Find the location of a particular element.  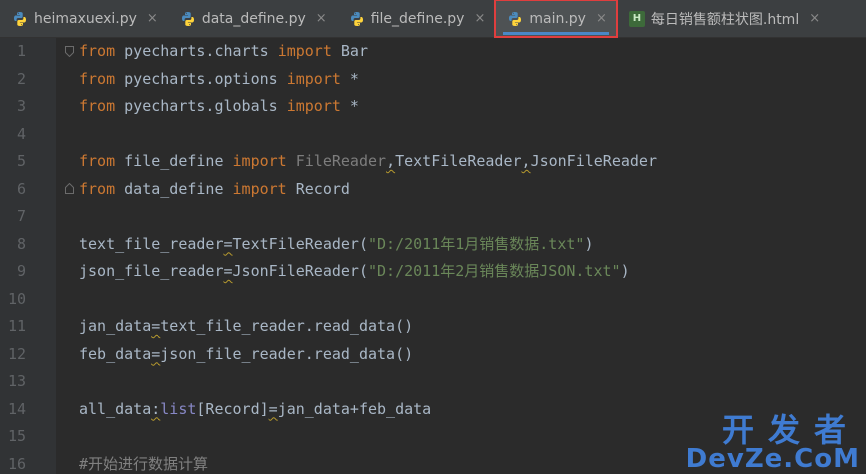

code-line-14: all_data:list[Record]=jan_data+feb_data is located at coordinates (255, 410).